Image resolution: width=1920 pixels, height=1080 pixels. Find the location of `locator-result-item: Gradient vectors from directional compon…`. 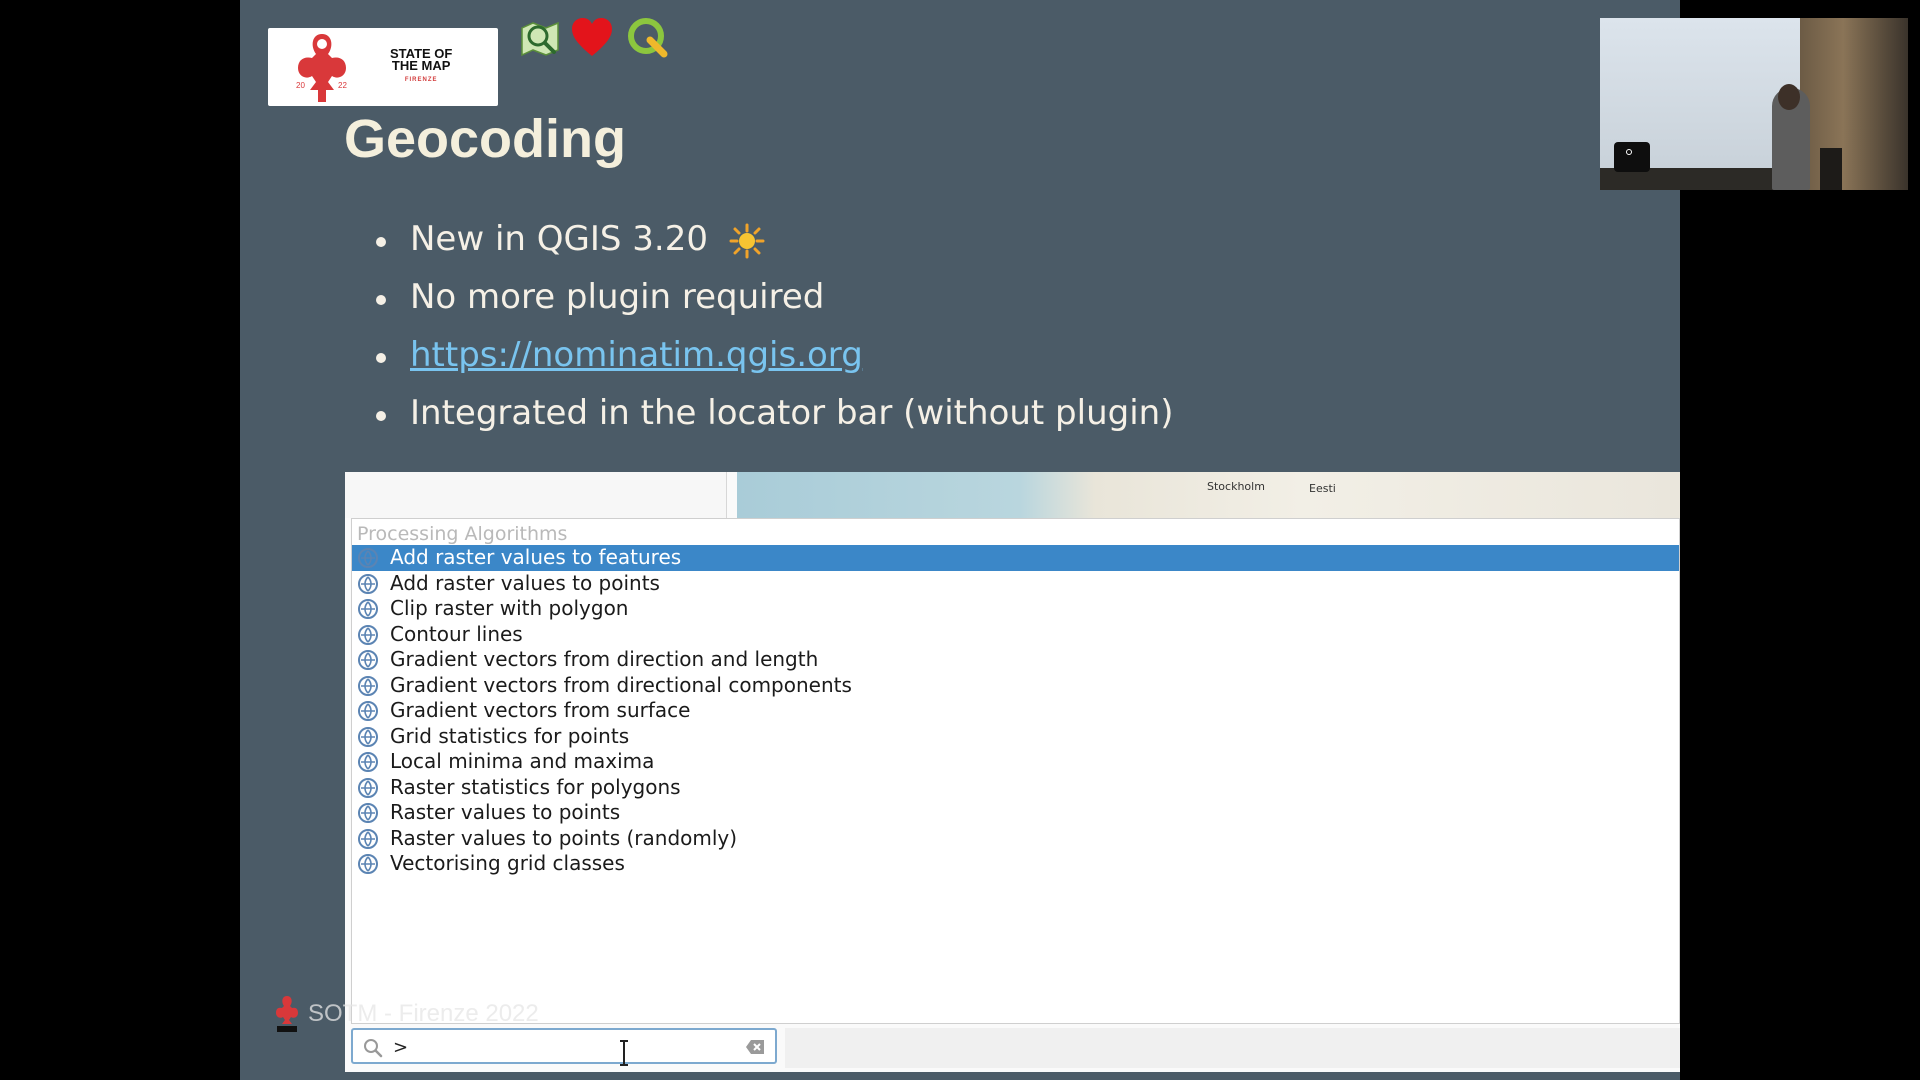

locator-result-item: Gradient vectors from directional compon… is located at coordinates (1015, 686).